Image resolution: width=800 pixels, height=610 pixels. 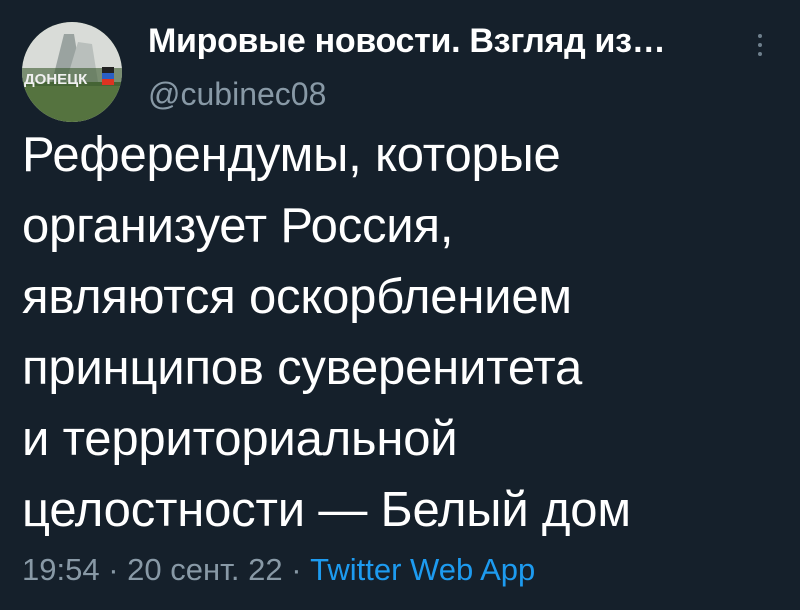 What do you see at coordinates (240, 439) in the screenshot?
I see `tweet-text-line: и территориальной` at bounding box center [240, 439].